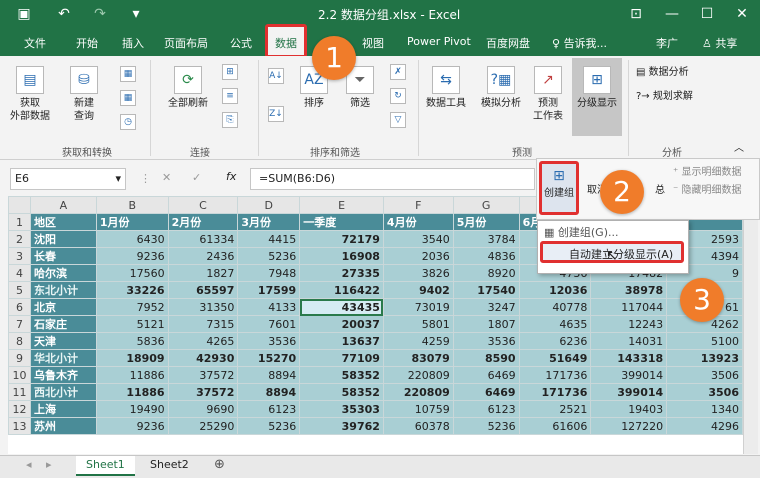  I want to click on value-cell: 25290, so click(203, 426).